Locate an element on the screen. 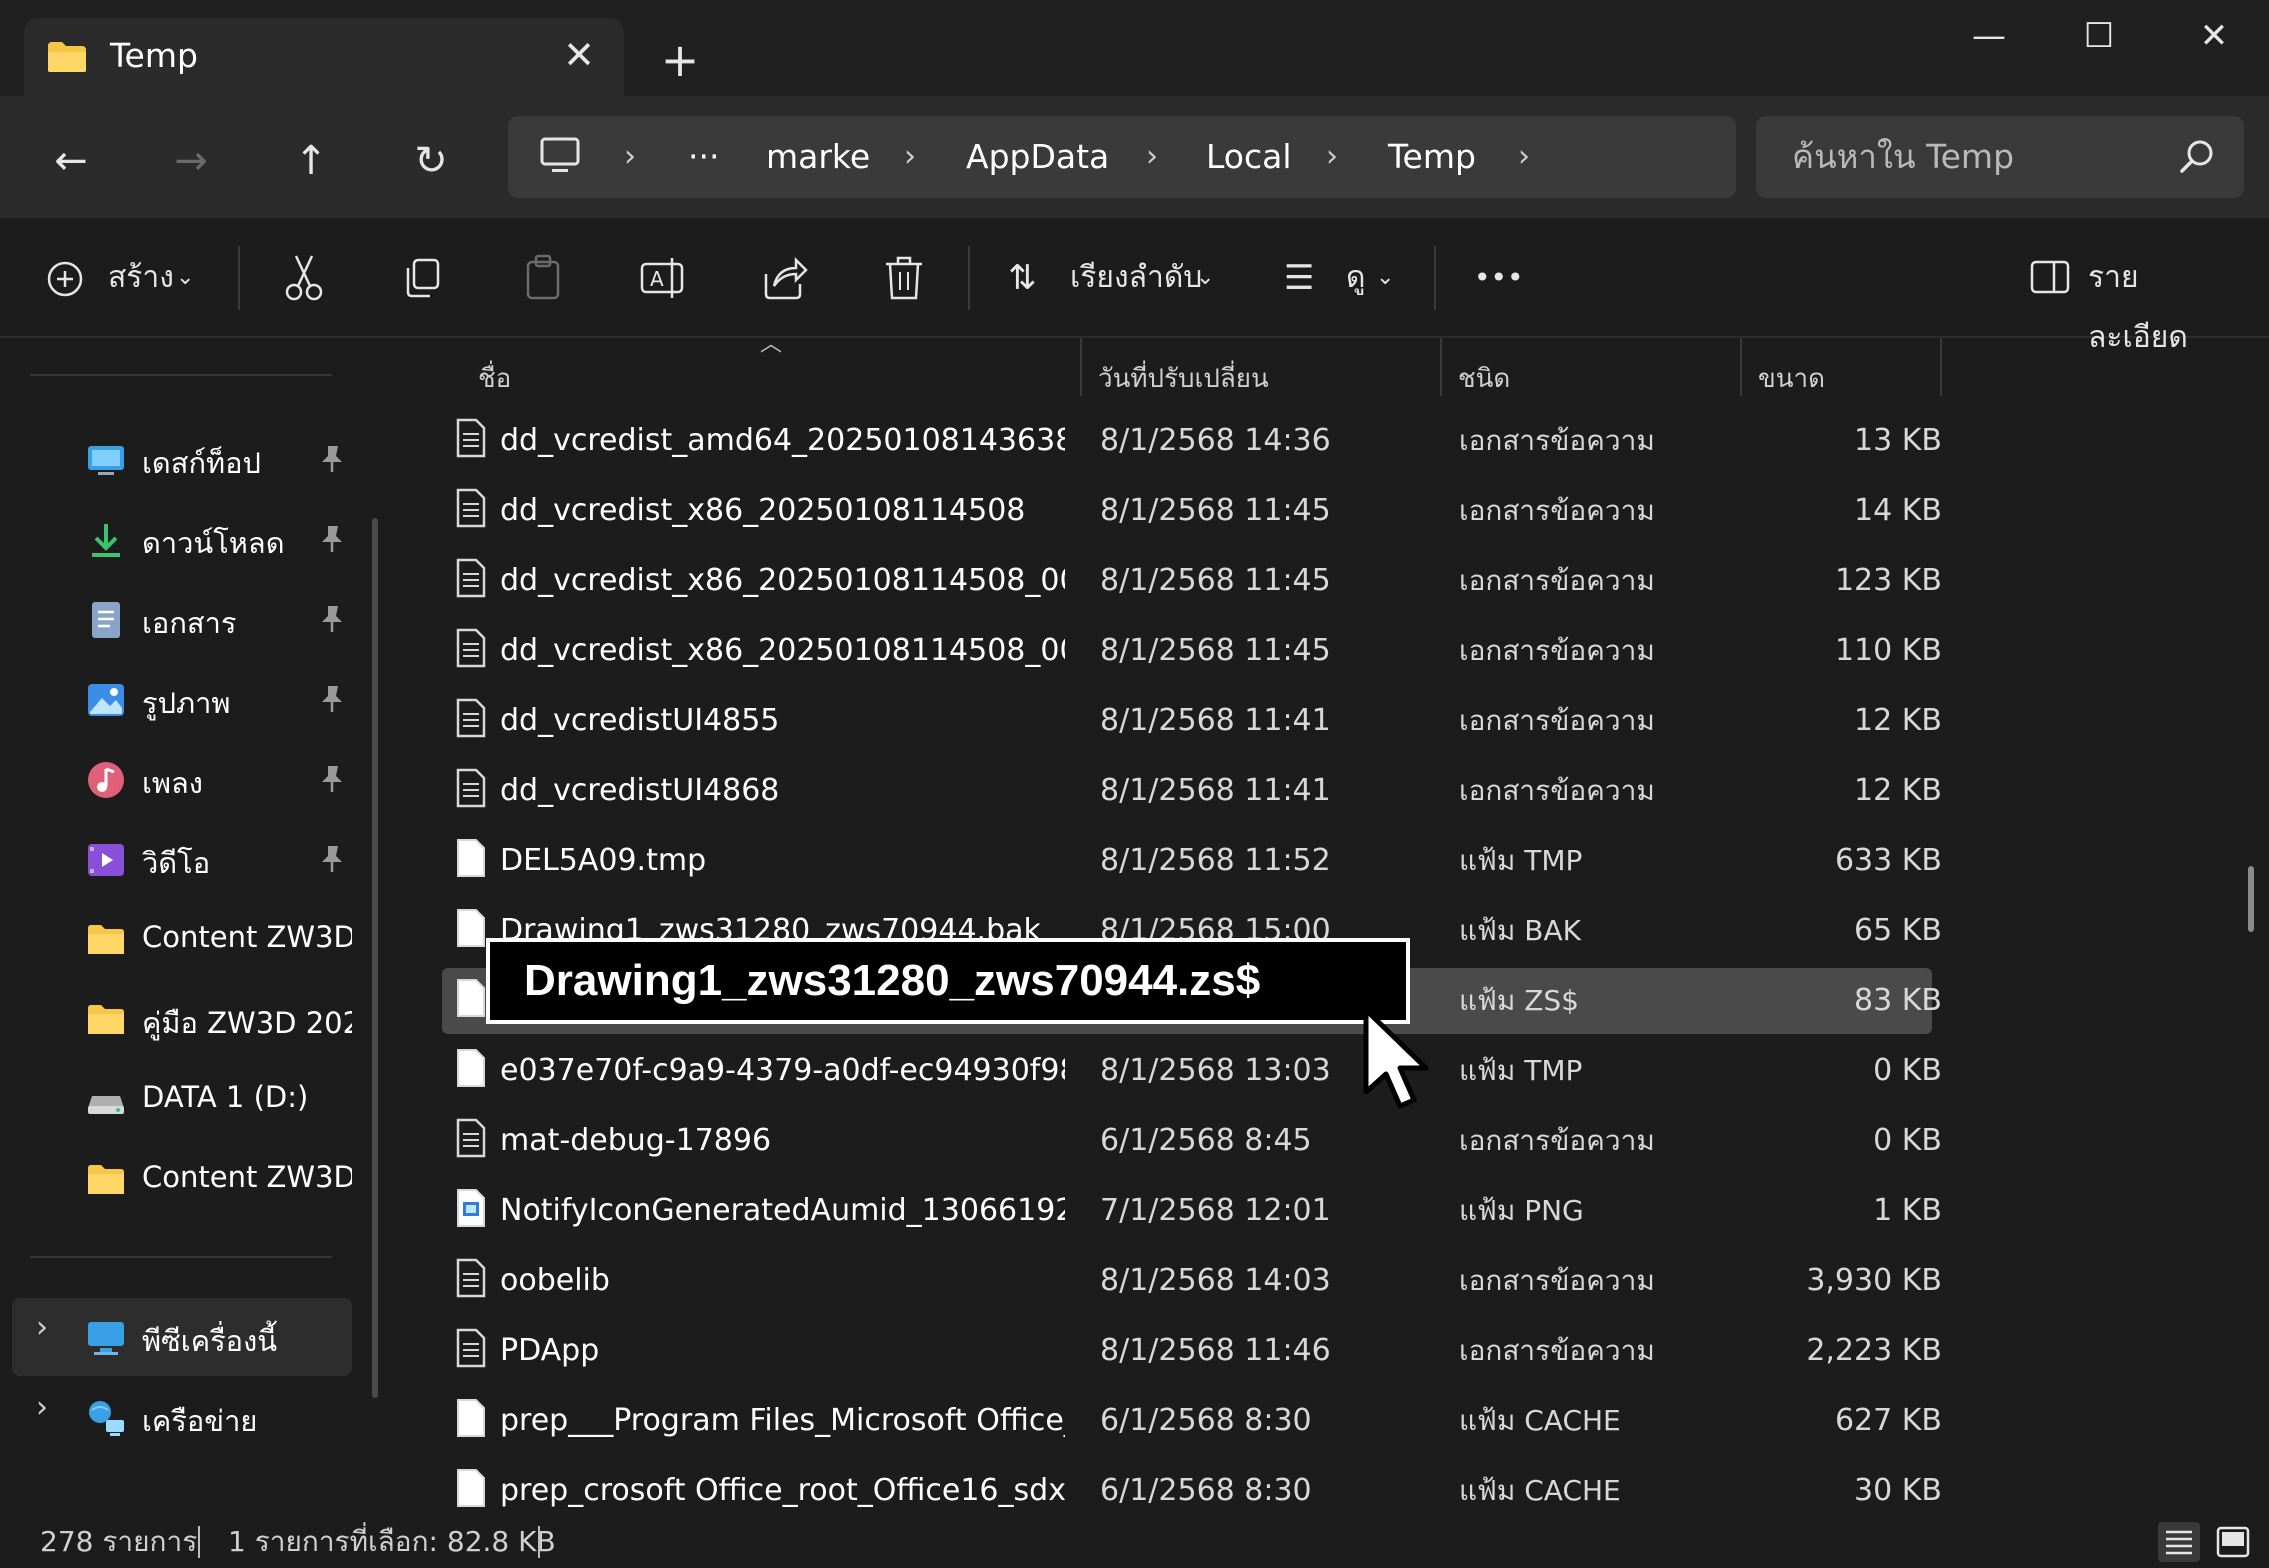 Image resolution: width=2269 pixels, height=1568 pixels. sidebar-item-pictures: รูปภาพ is located at coordinates (221, 701).